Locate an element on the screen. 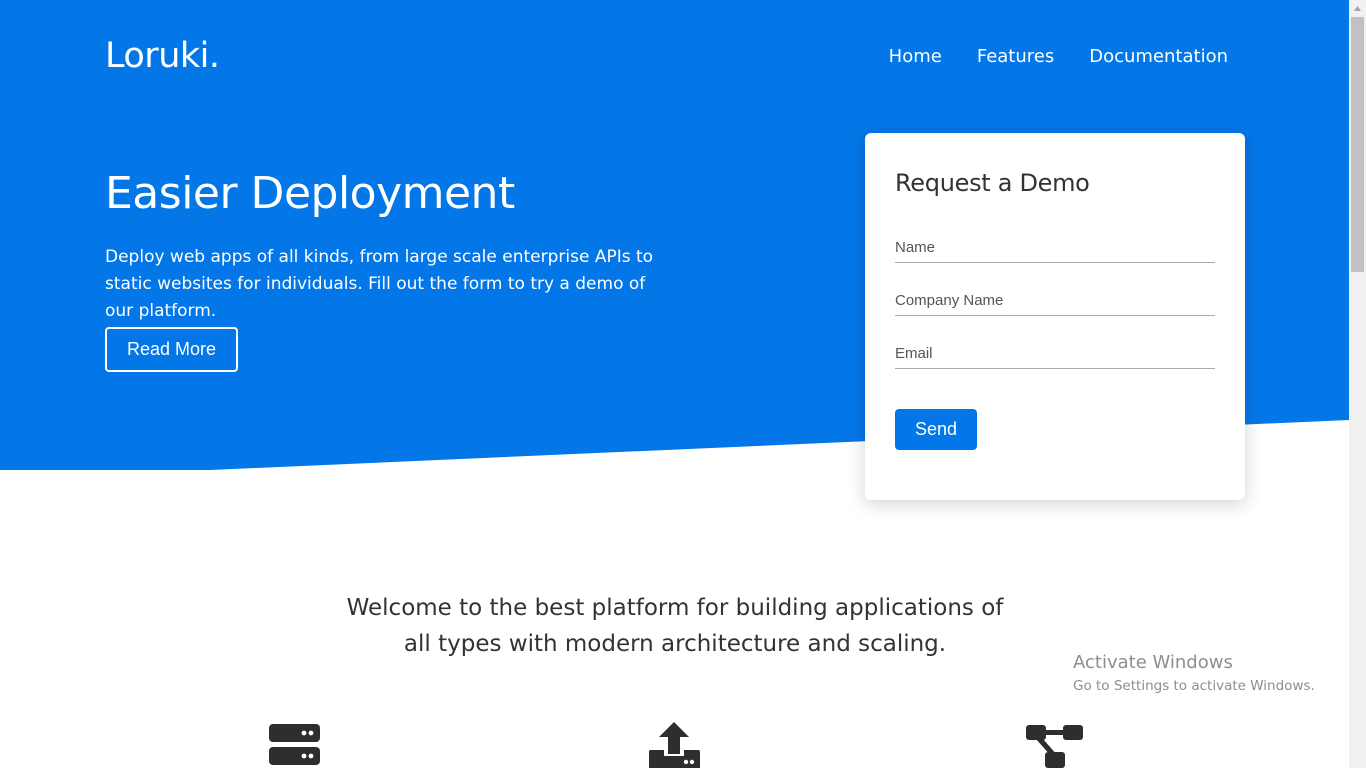 The image size is (1366, 768). server-icon is located at coordinates (294, 744).